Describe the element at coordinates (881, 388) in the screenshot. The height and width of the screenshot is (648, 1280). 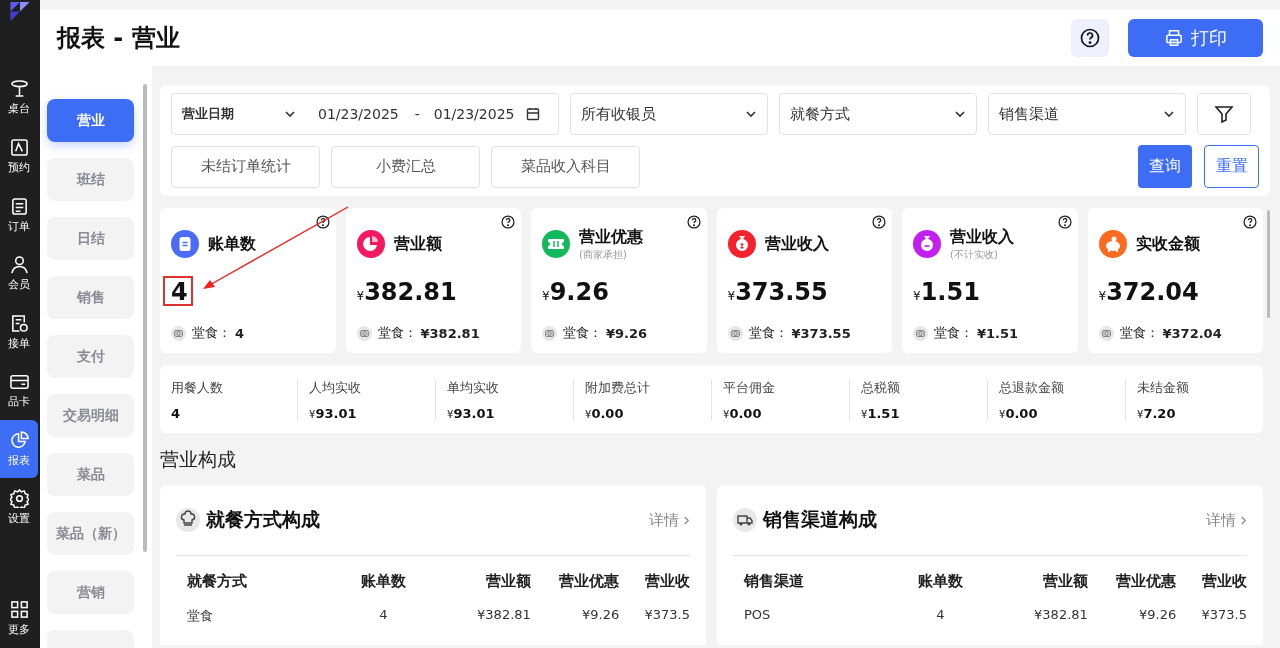
I see `metric-label: 总税额` at that location.